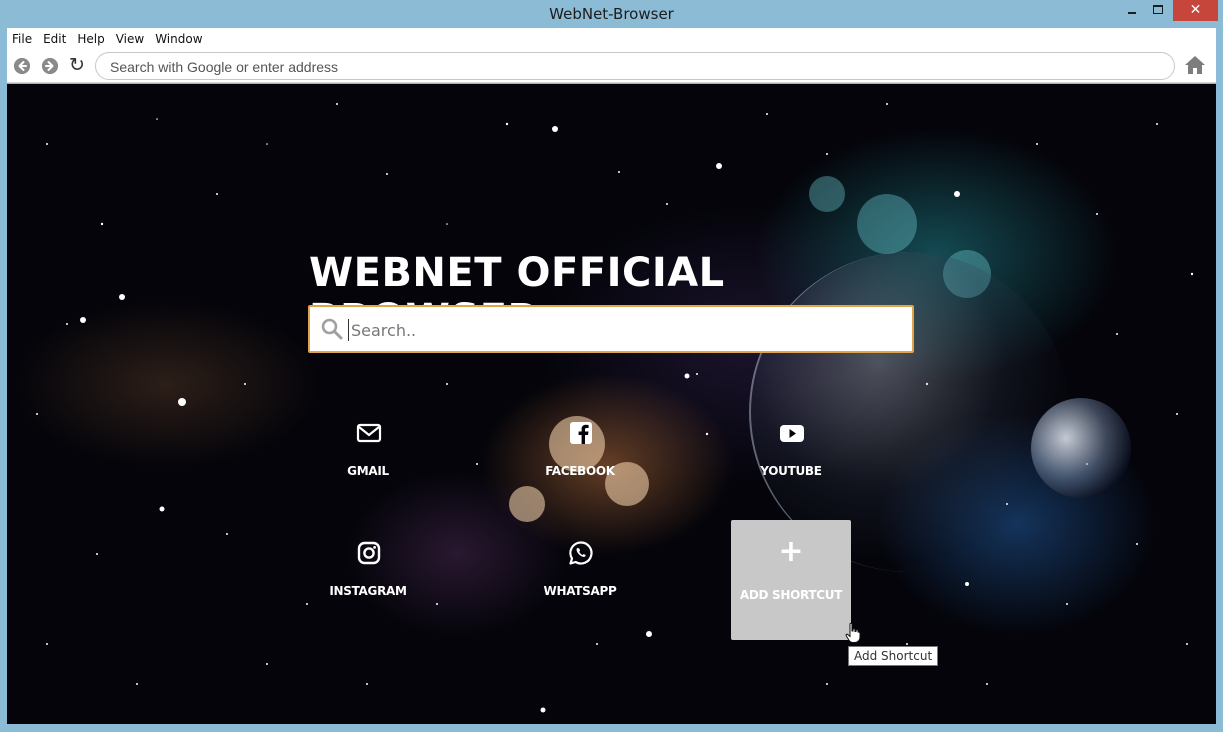 The height and width of the screenshot is (732, 1223). I want to click on close-icon: ✕, so click(1195, 10).